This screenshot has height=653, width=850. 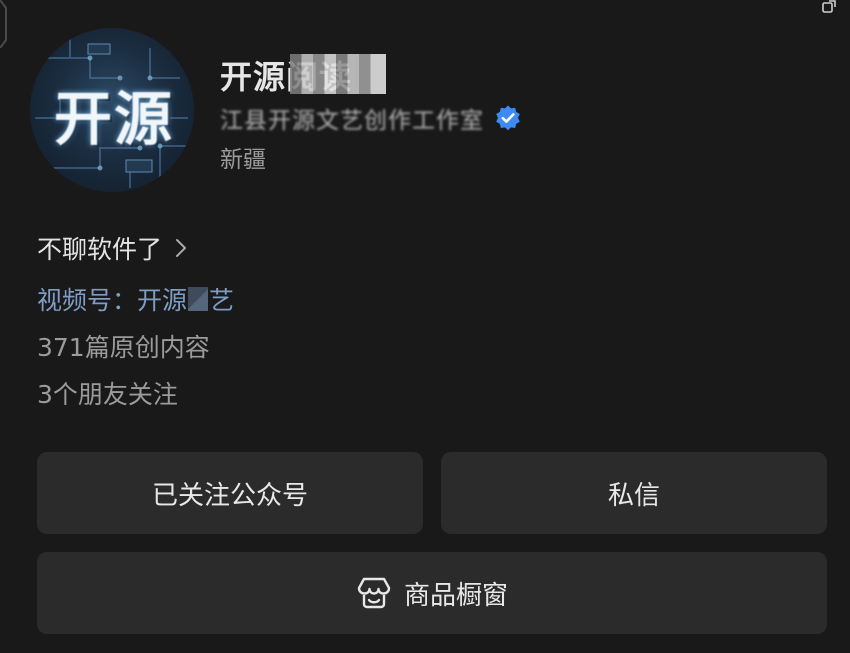 What do you see at coordinates (123, 346) in the screenshot?
I see `original-articles-count: 371篇原创内容` at bounding box center [123, 346].